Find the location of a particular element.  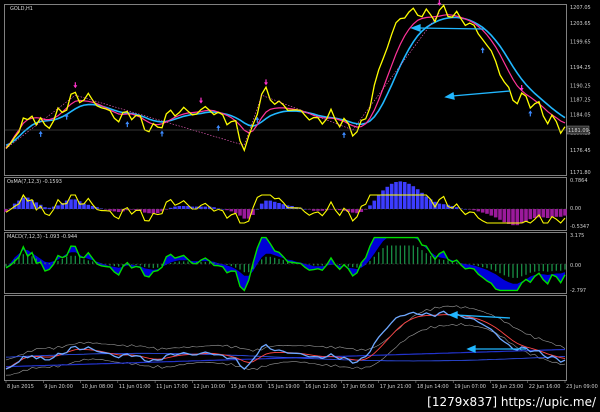

main-y-tick: 1203.65 is located at coordinates (580, 24).